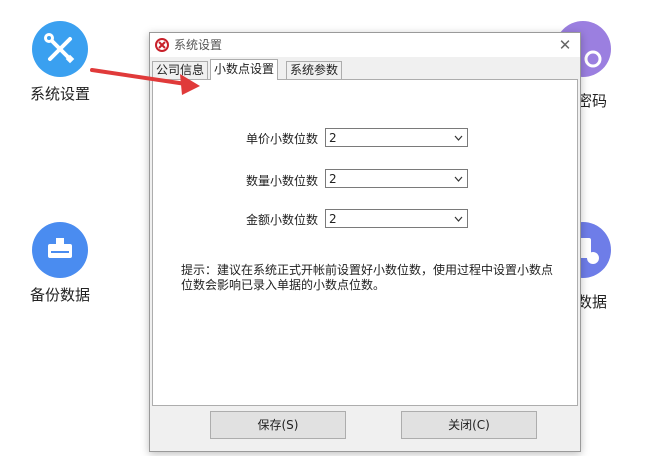 This screenshot has width=647, height=456. What do you see at coordinates (198, 45) in the screenshot?
I see `dialog-title: 系统设置` at bounding box center [198, 45].